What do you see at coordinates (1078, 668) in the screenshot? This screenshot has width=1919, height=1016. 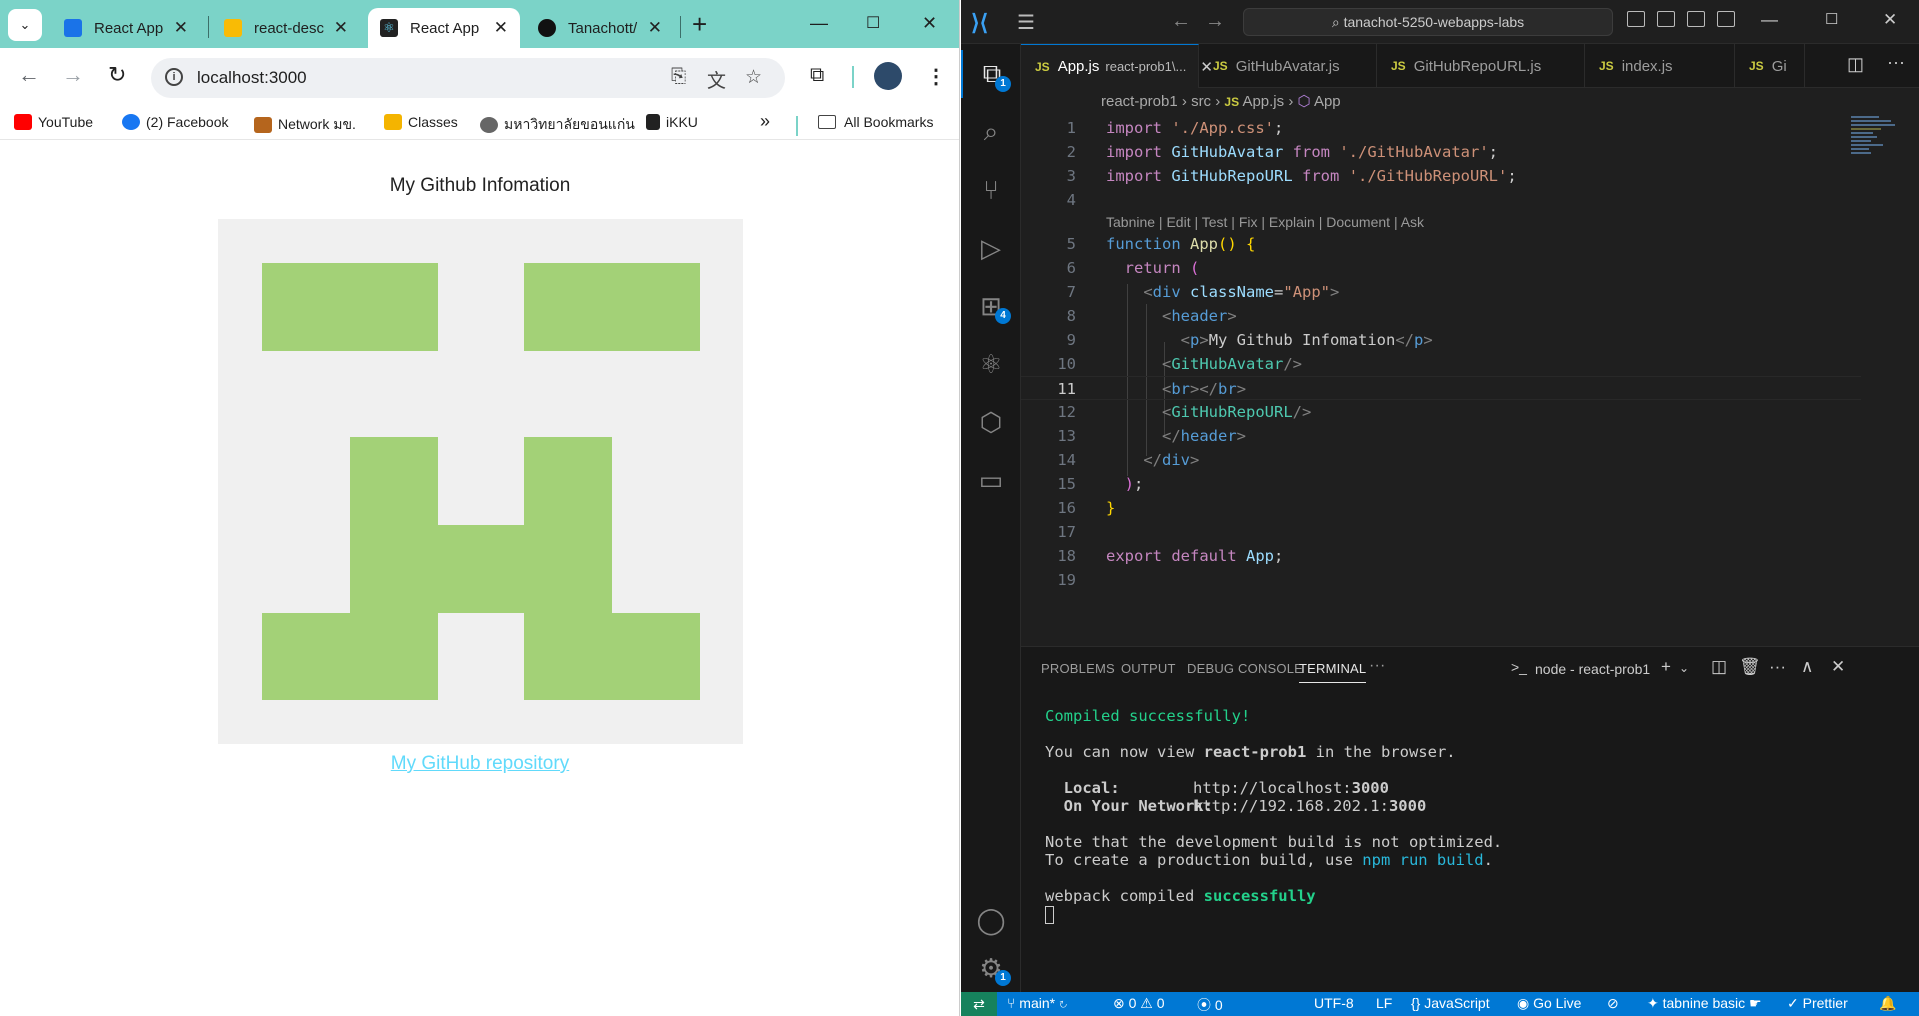 I see `panel-tab-problems: PROBLEMS` at bounding box center [1078, 668].